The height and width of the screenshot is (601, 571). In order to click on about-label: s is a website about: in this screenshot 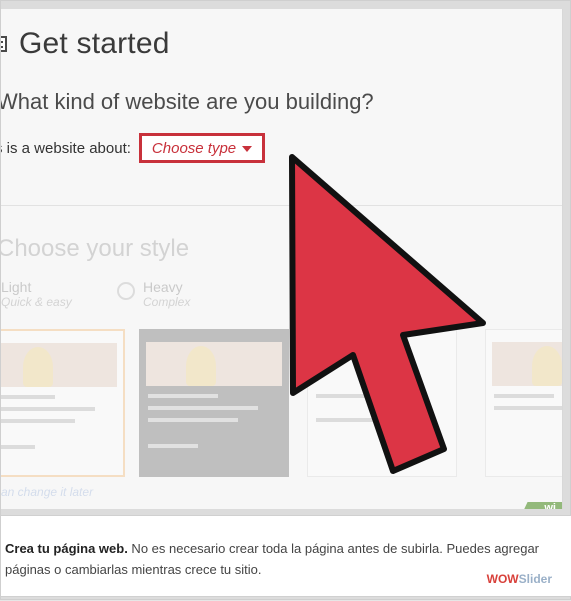, I will do `click(66, 148)`.